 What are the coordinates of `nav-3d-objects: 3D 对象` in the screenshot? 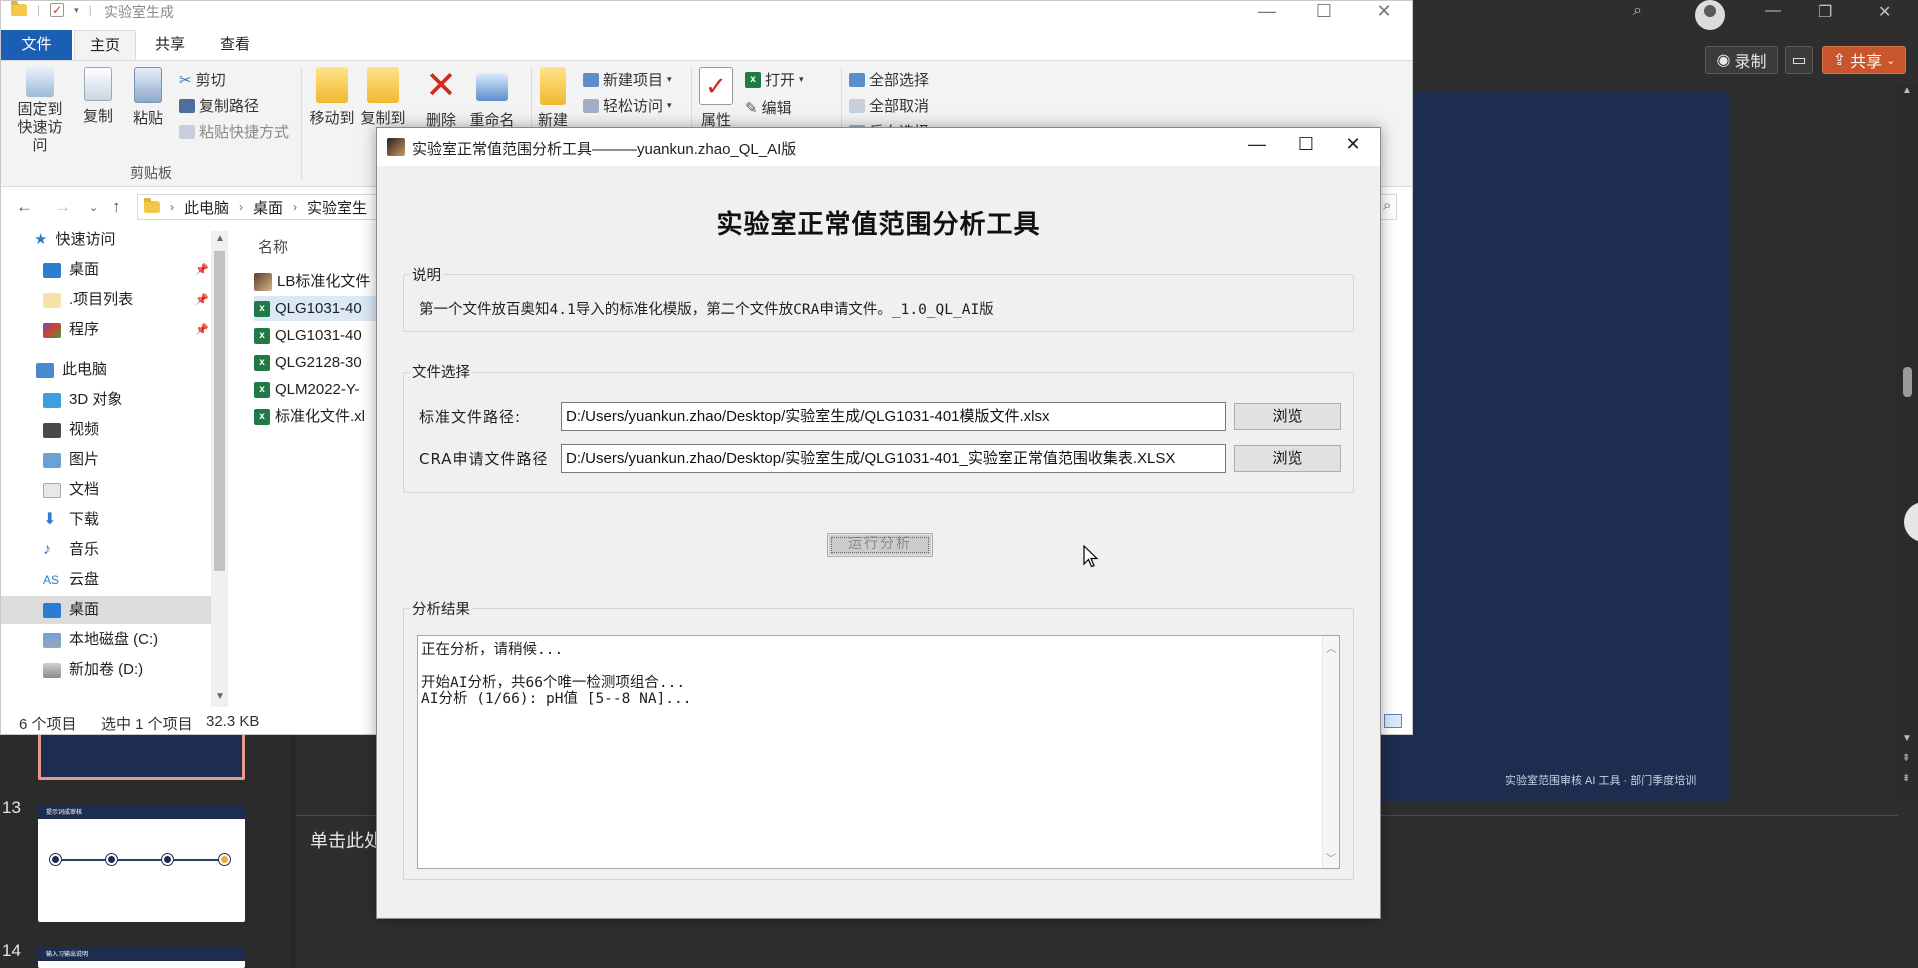 It's located at (82, 400).